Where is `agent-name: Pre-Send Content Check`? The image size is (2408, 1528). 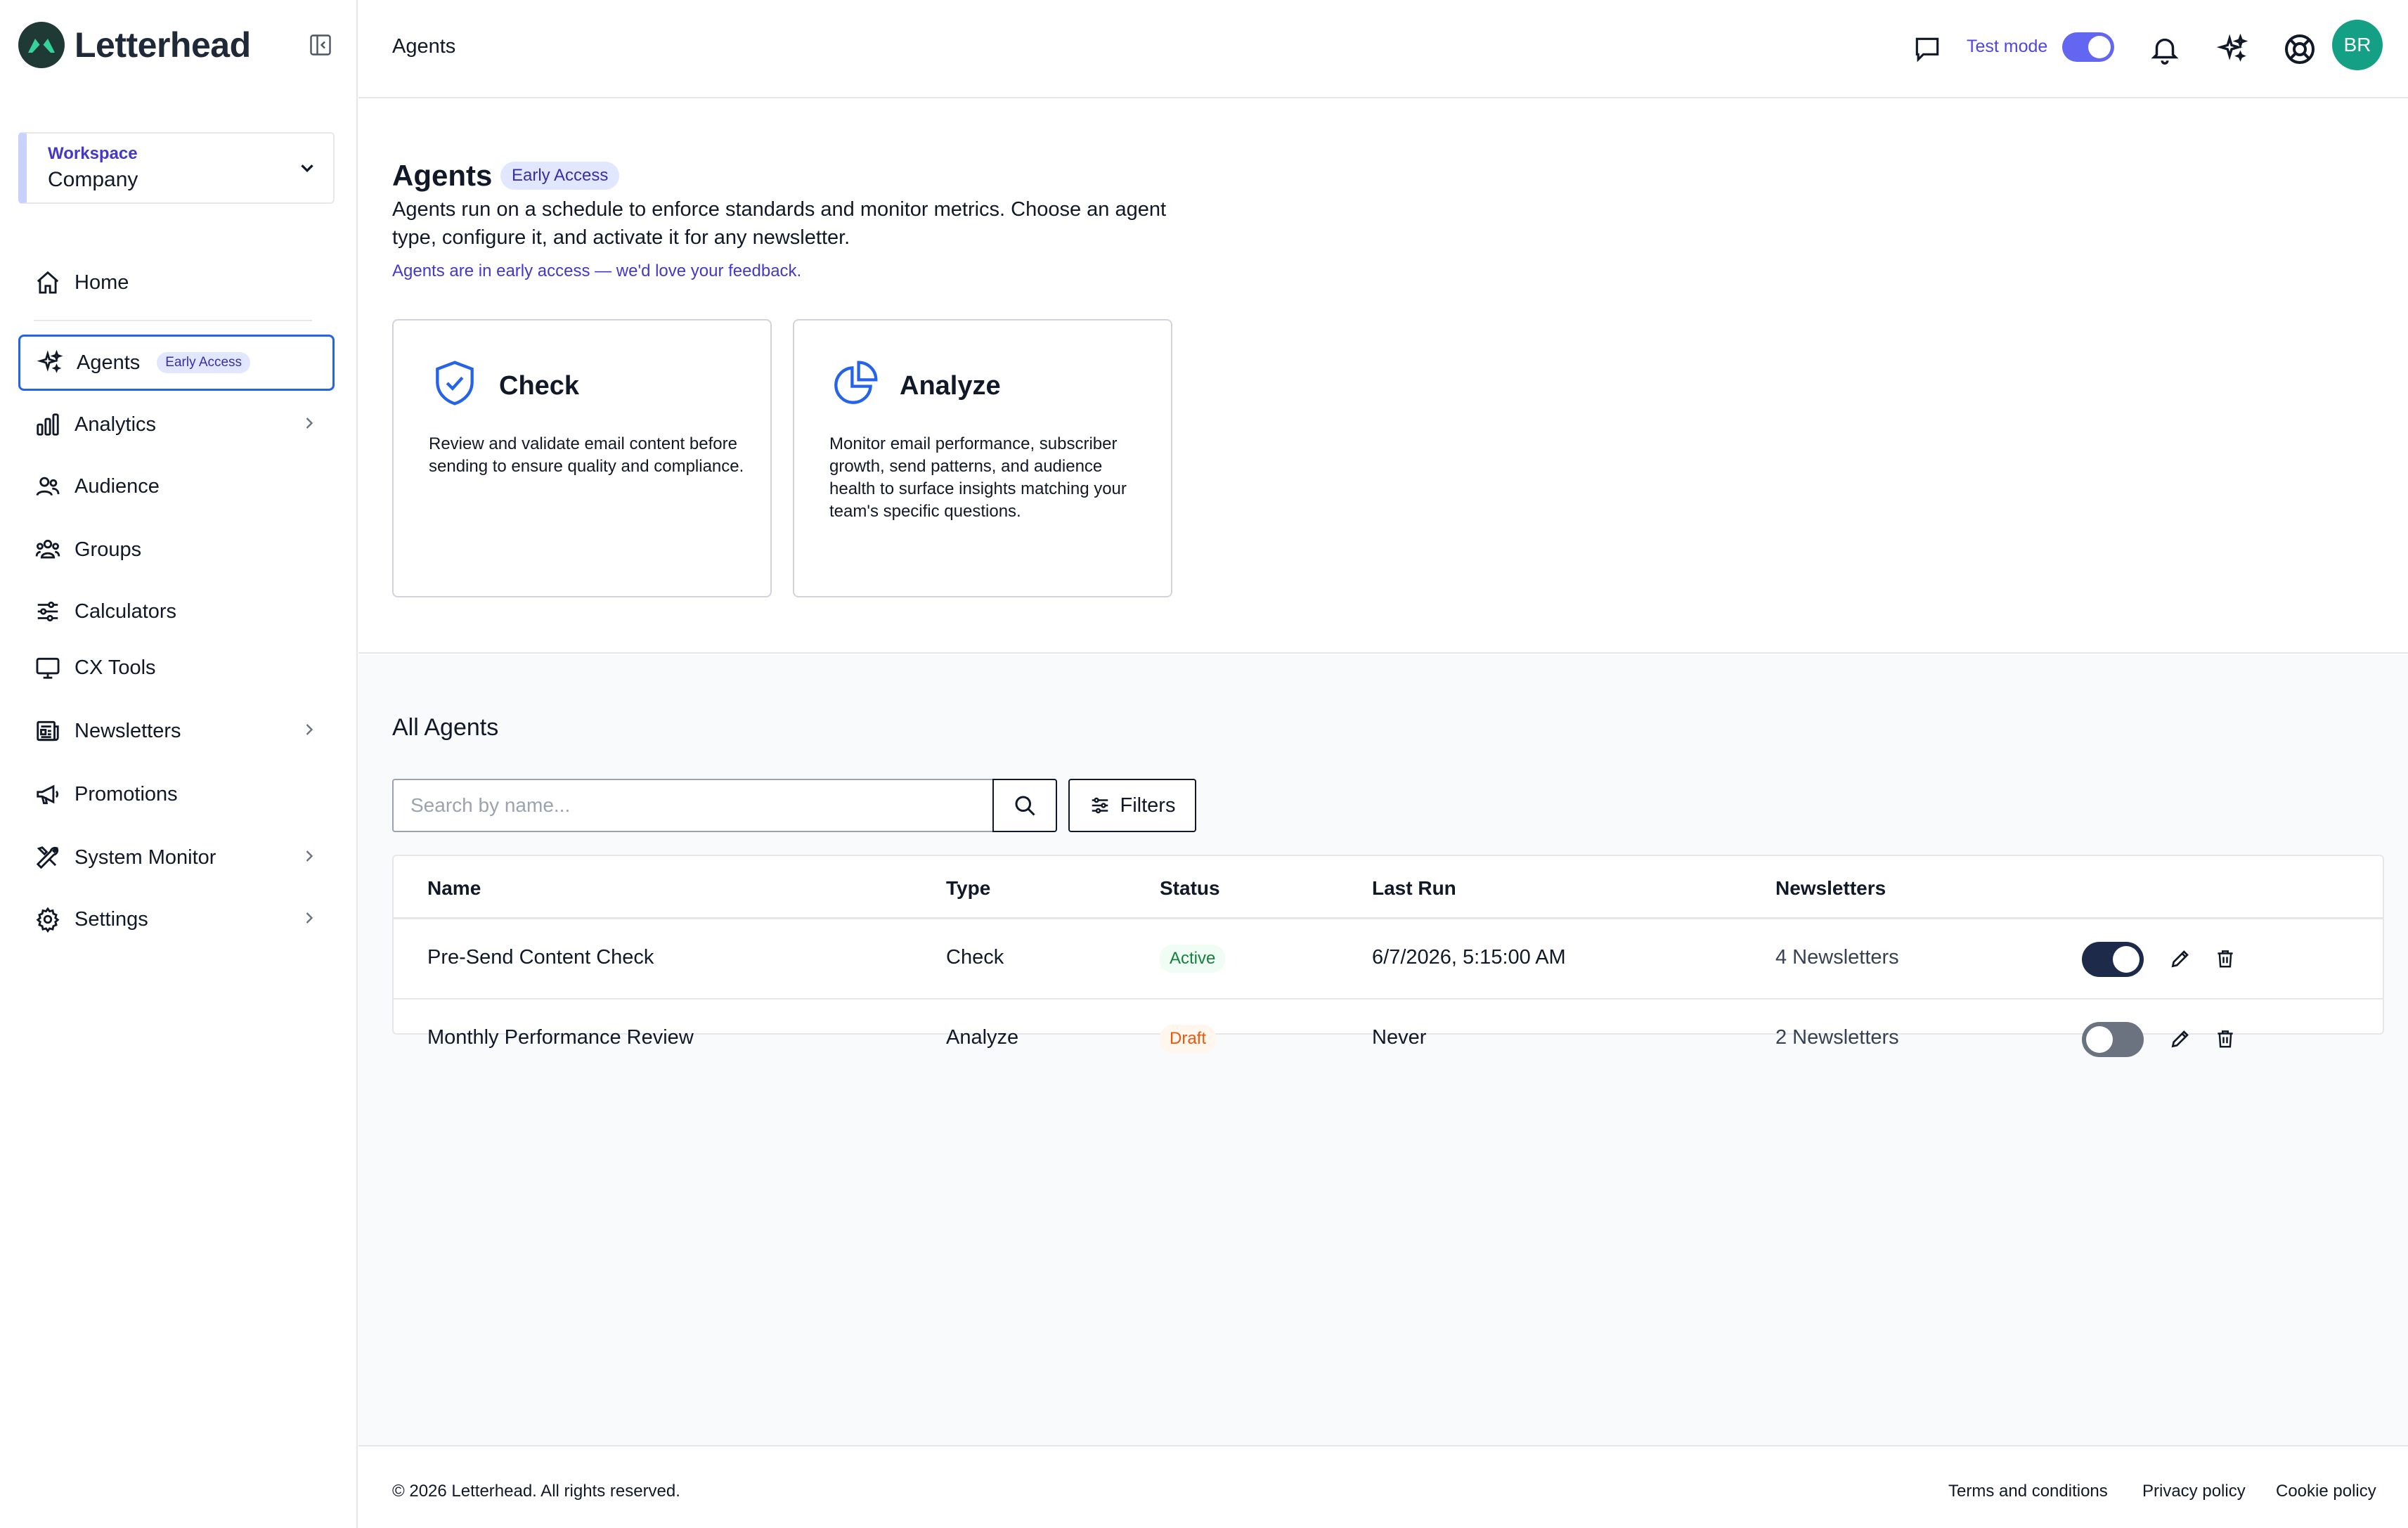 agent-name: Pre-Send Content Check is located at coordinates (540, 957).